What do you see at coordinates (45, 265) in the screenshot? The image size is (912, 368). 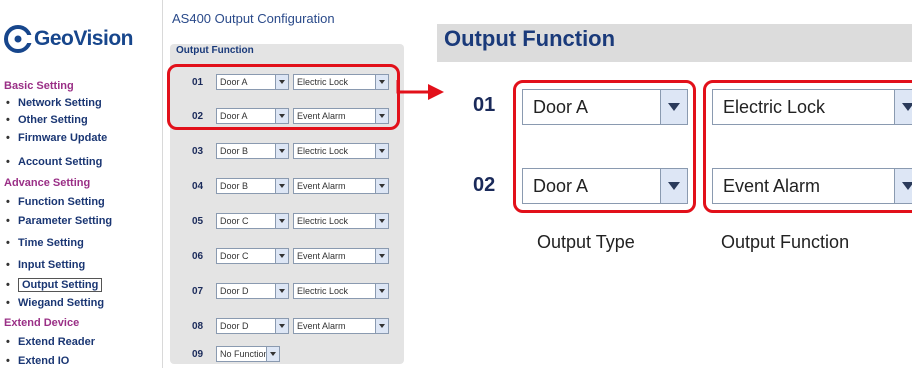 I see `sidebar-item-input-setting: • Input Setting` at bounding box center [45, 265].